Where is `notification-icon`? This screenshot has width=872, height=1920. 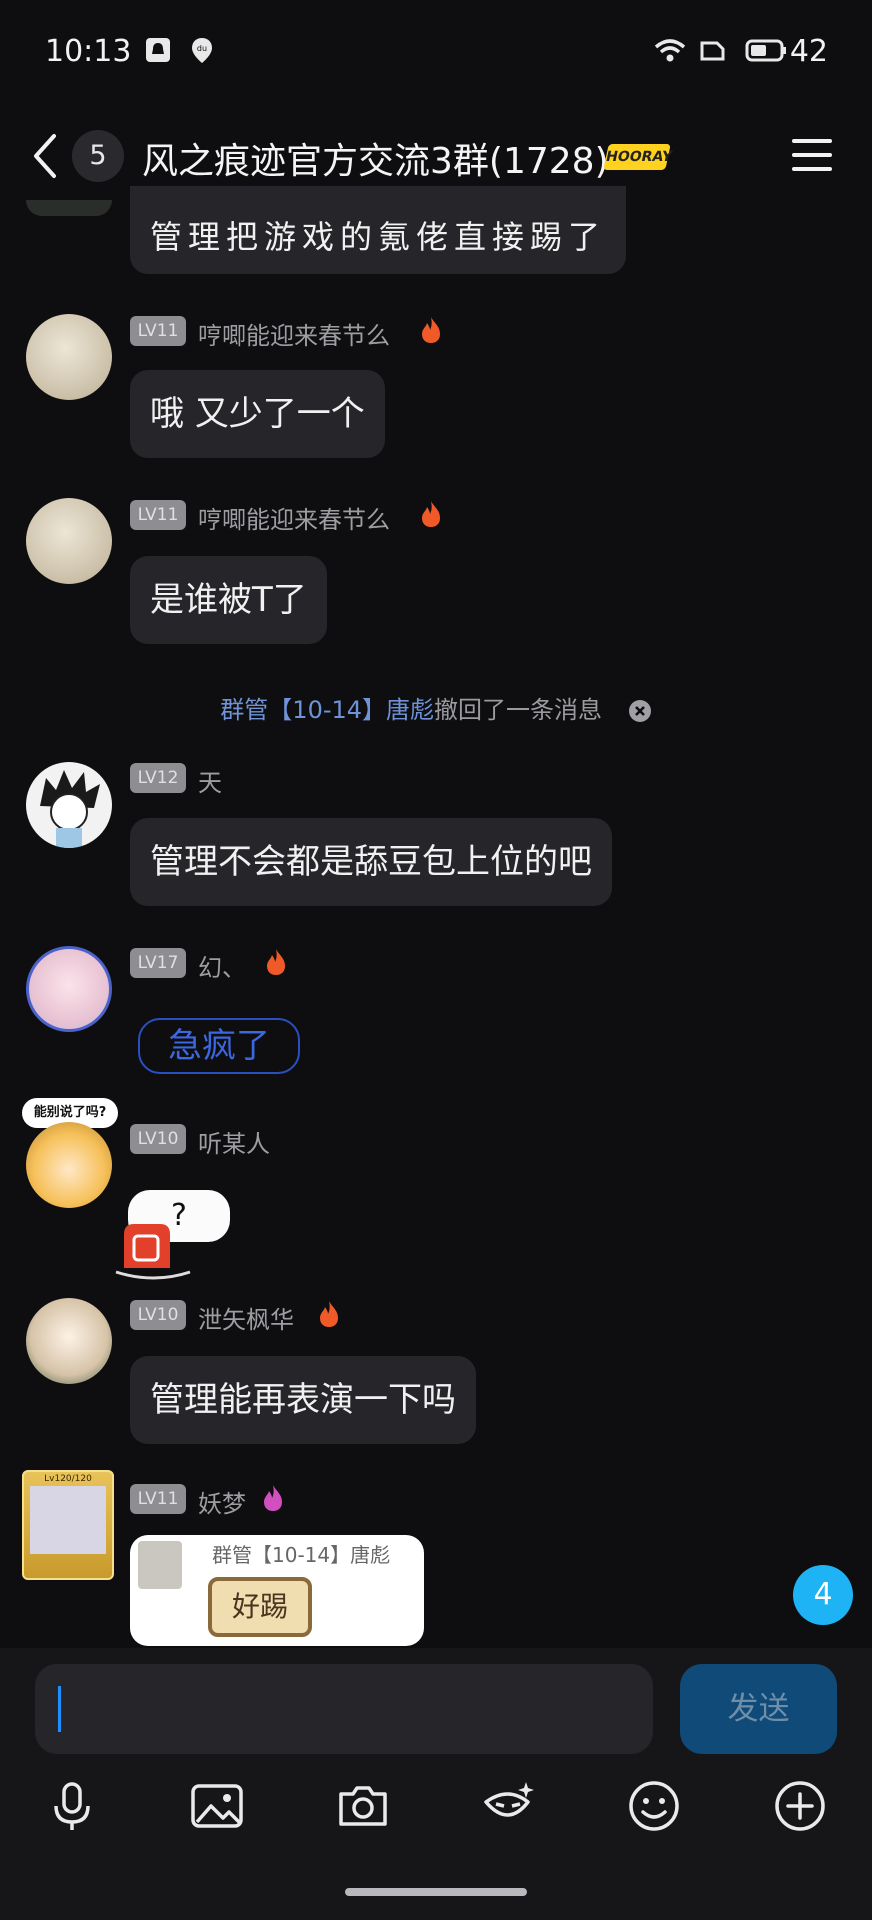 notification-icon is located at coordinates (158, 50).